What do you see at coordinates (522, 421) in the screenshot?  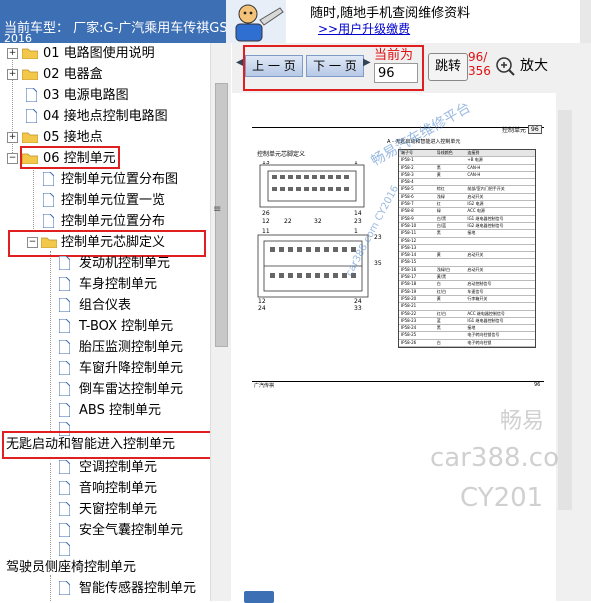 I see `watermark-text: 畅易` at bounding box center [522, 421].